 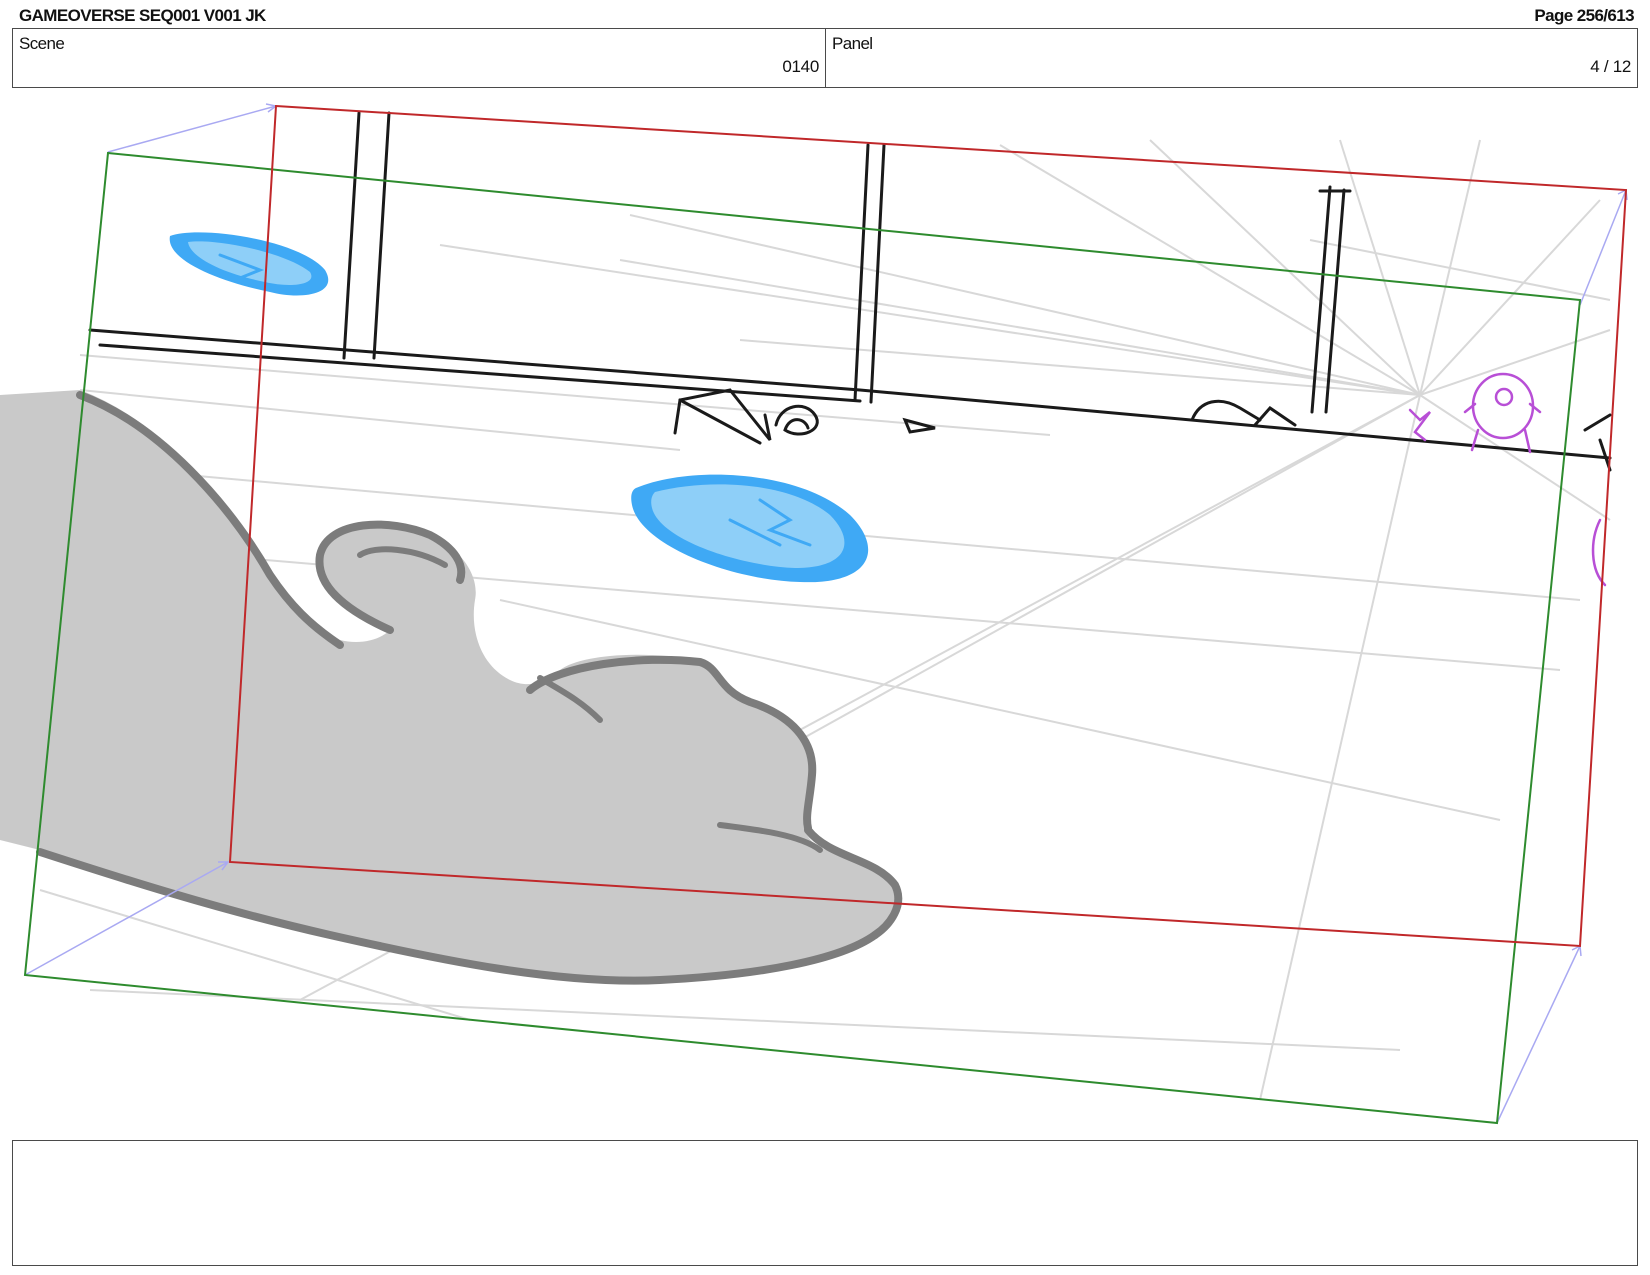 What do you see at coordinates (825, 1203) in the screenshot?
I see `panel-notes-box` at bounding box center [825, 1203].